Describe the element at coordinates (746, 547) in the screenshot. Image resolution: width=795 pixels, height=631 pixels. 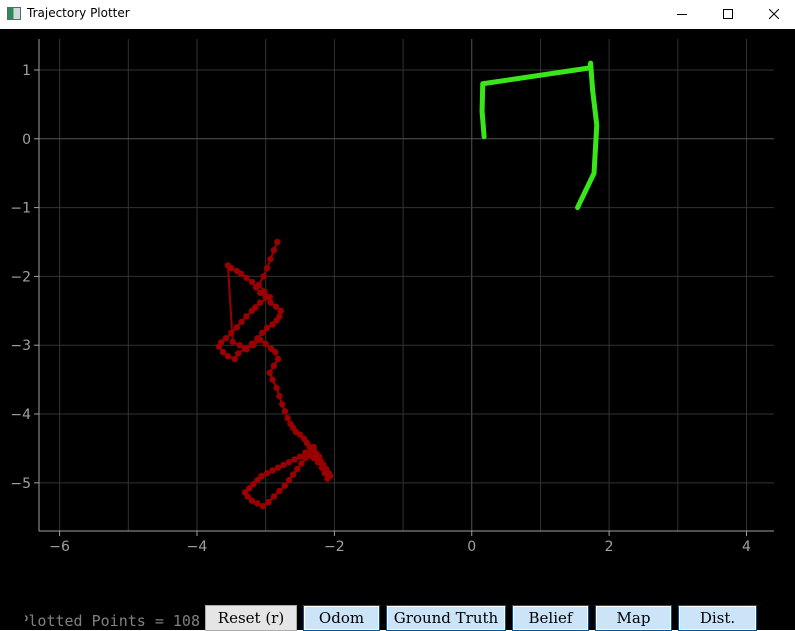
I see `x-tick-label: 4` at that location.